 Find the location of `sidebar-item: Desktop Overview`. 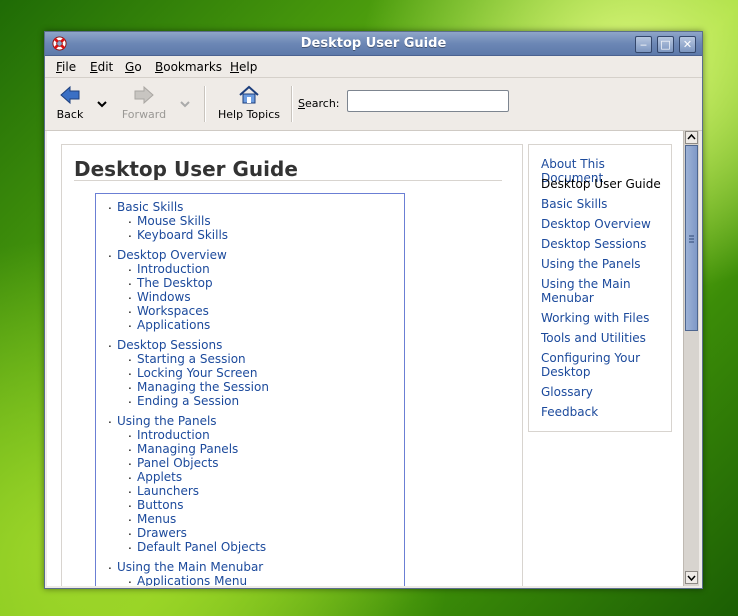

sidebar-item: Desktop Overview is located at coordinates (603, 224).